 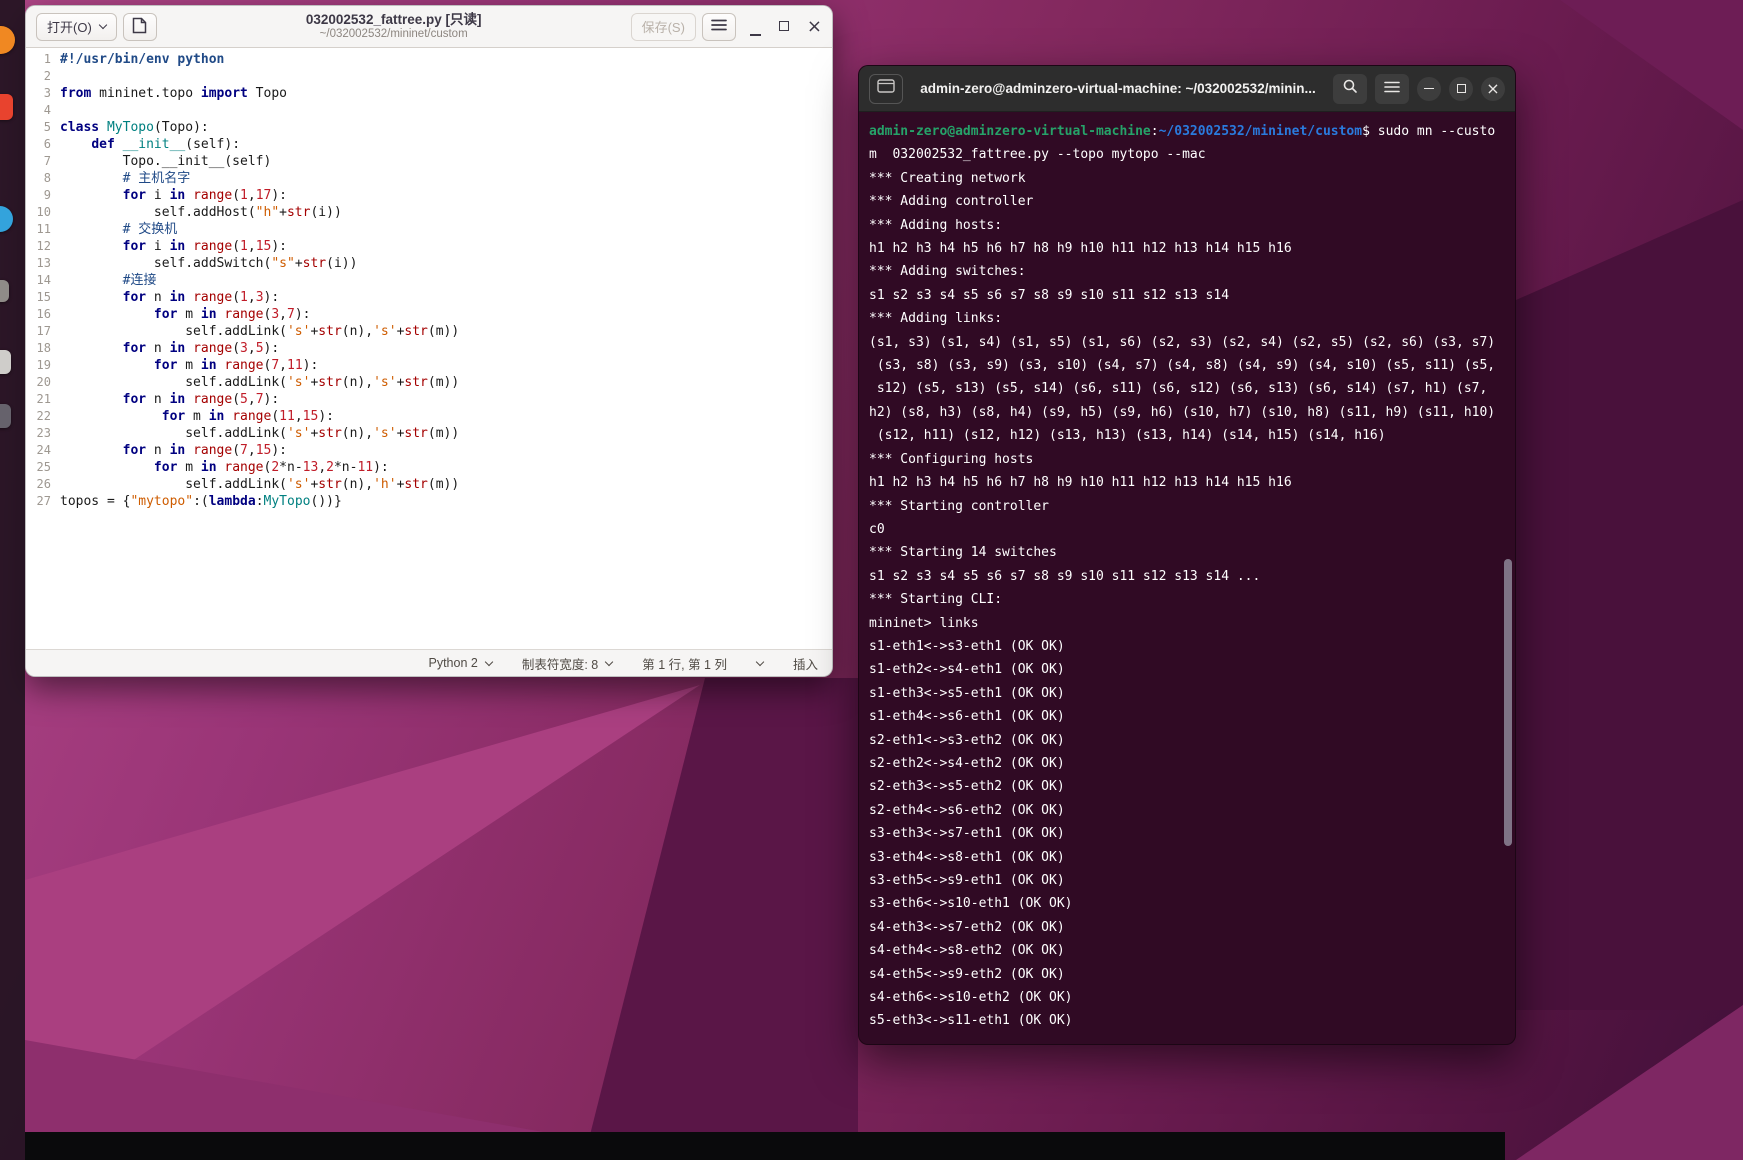 What do you see at coordinates (43, 382) in the screenshot?
I see `line-number: 20` at bounding box center [43, 382].